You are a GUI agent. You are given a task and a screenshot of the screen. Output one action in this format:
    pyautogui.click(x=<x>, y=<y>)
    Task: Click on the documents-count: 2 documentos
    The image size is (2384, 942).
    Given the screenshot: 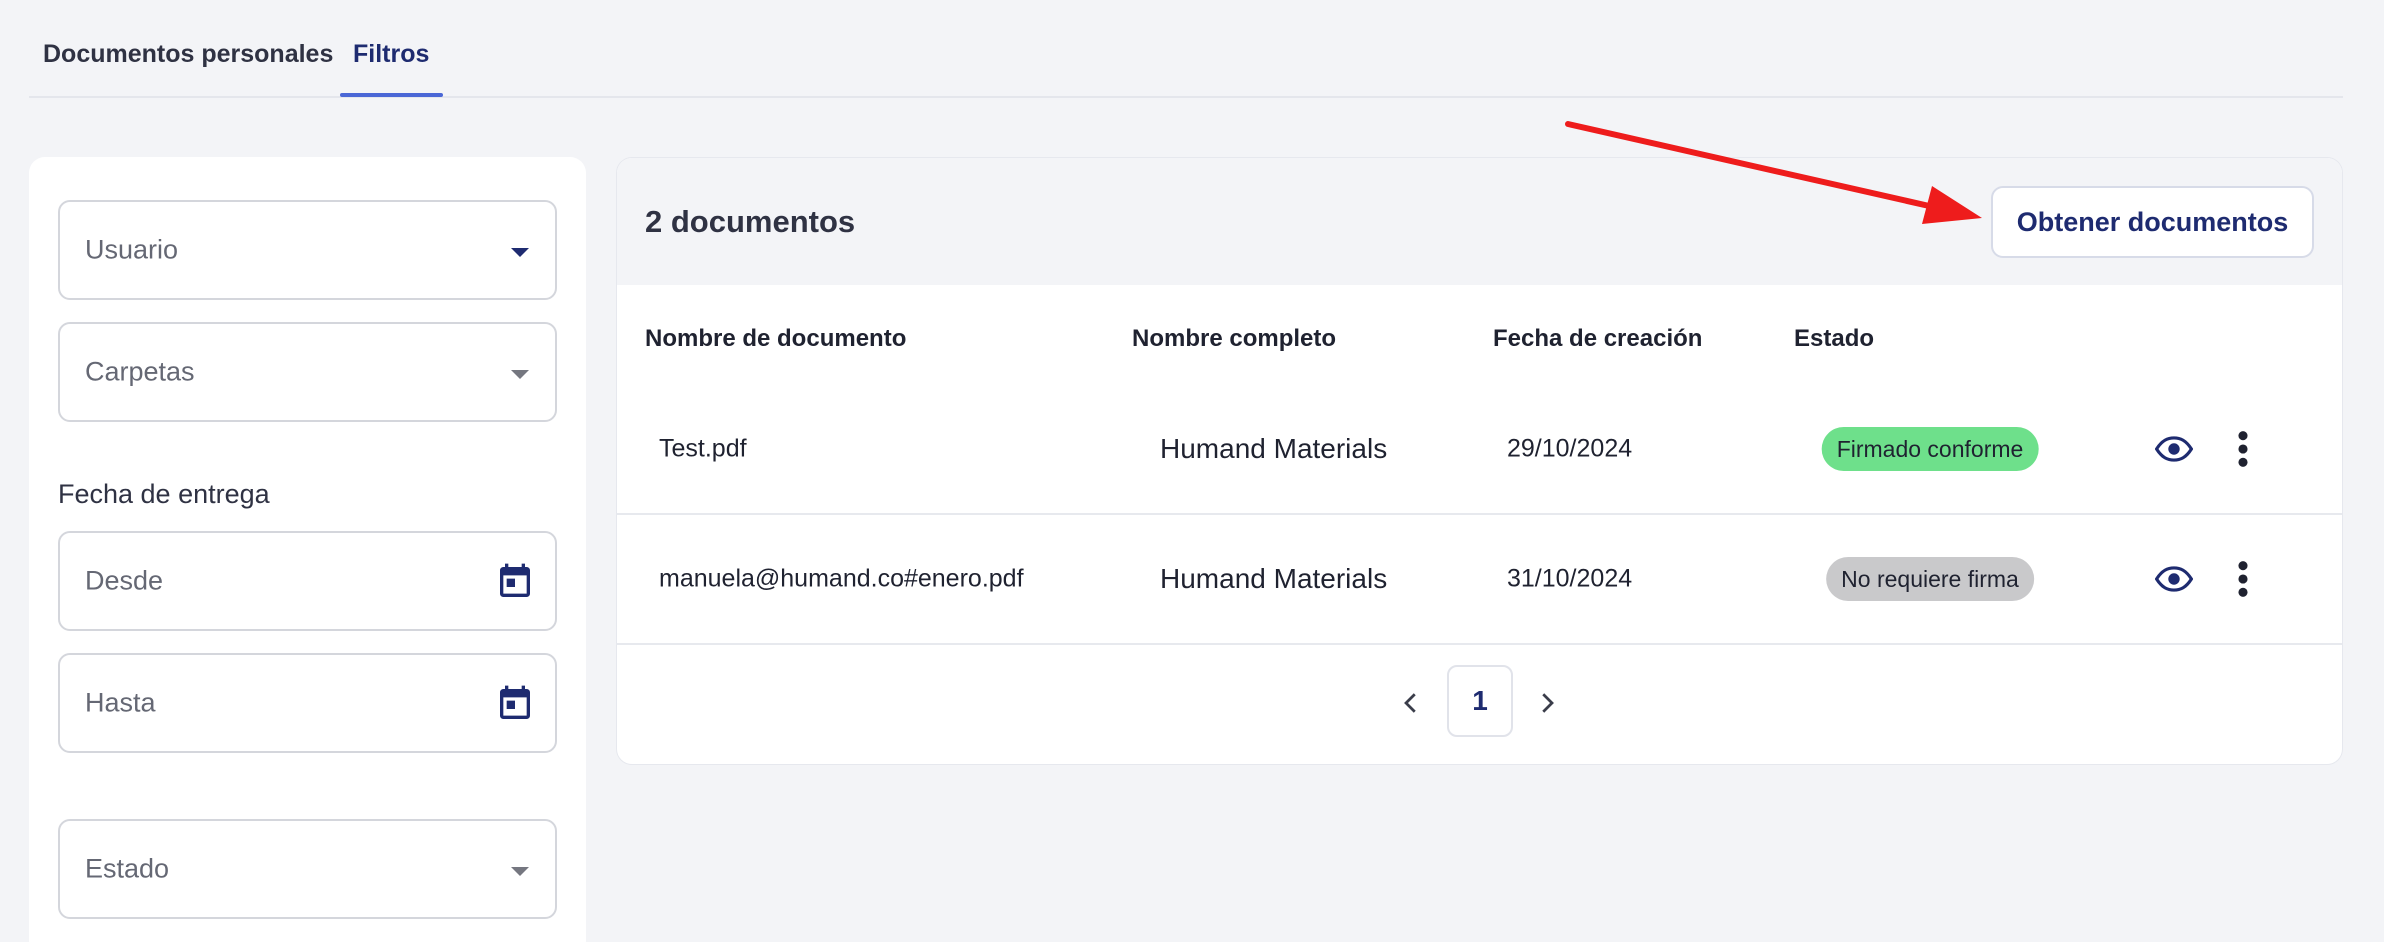 What is the action you would take?
    pyautogui.click(x=750, y=221)
    